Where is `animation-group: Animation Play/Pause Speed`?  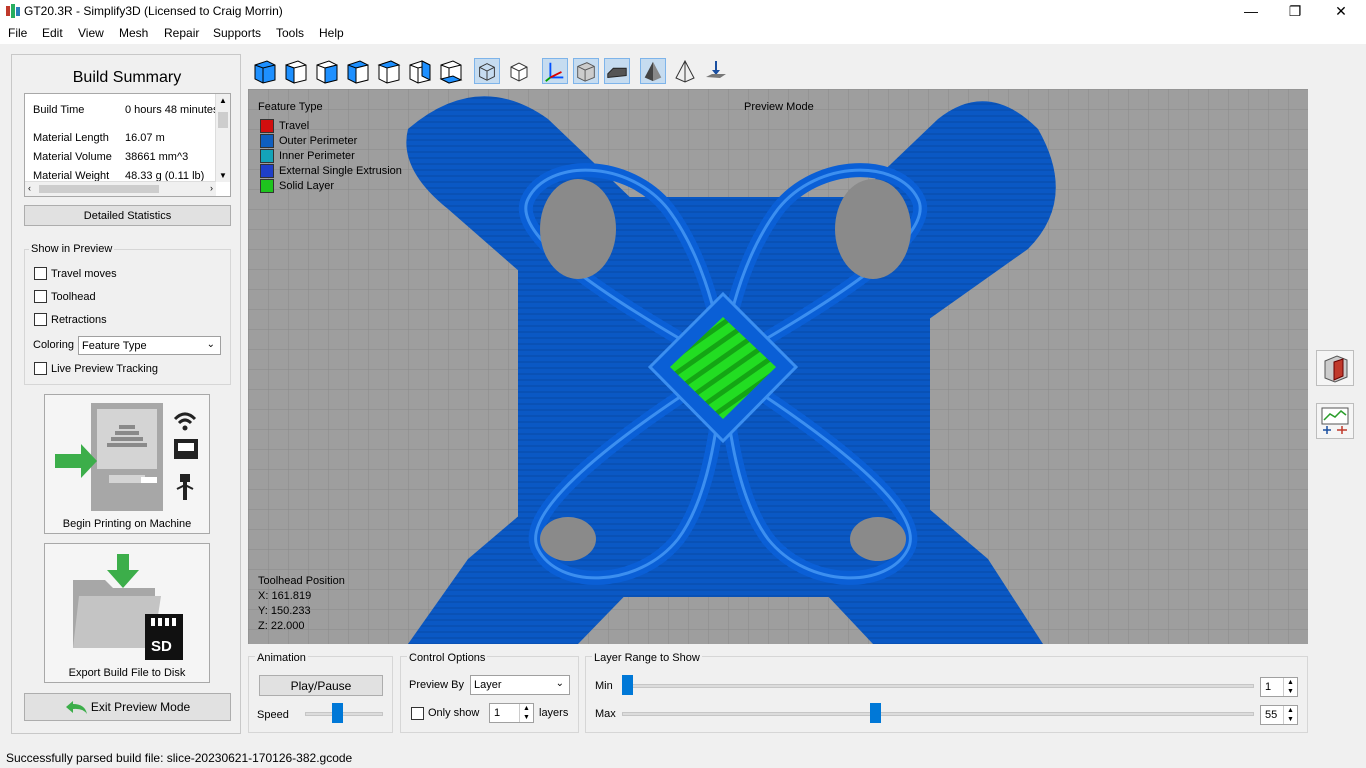 animation-group: Animation Play/Pause Speed is located at coordinates (320, 692).